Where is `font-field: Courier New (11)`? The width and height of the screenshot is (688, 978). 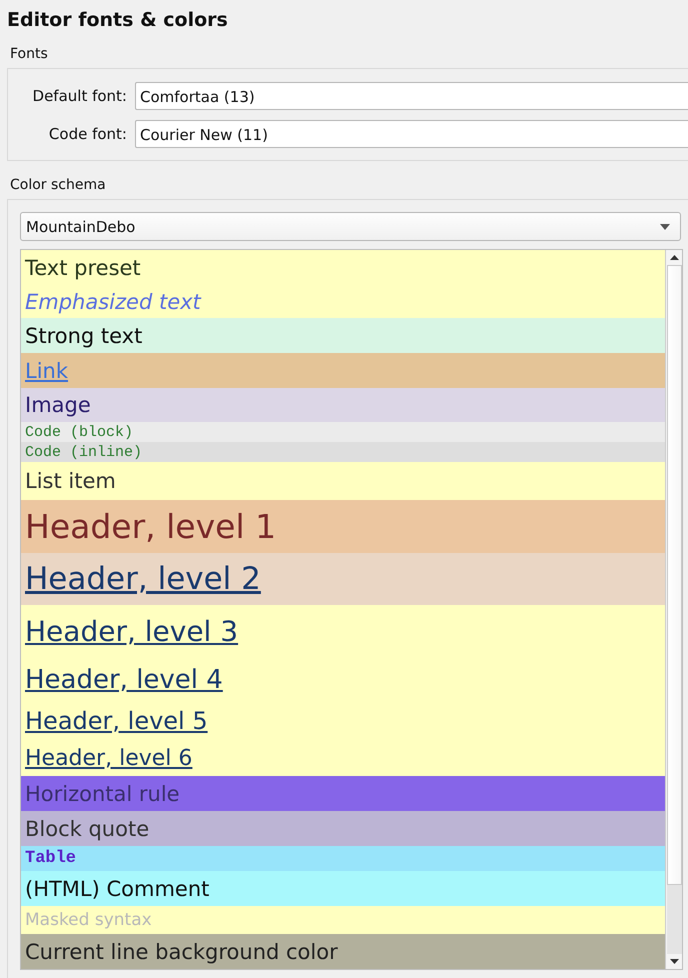
font-field: Courier New (11) is located at coordinates (411, 134).